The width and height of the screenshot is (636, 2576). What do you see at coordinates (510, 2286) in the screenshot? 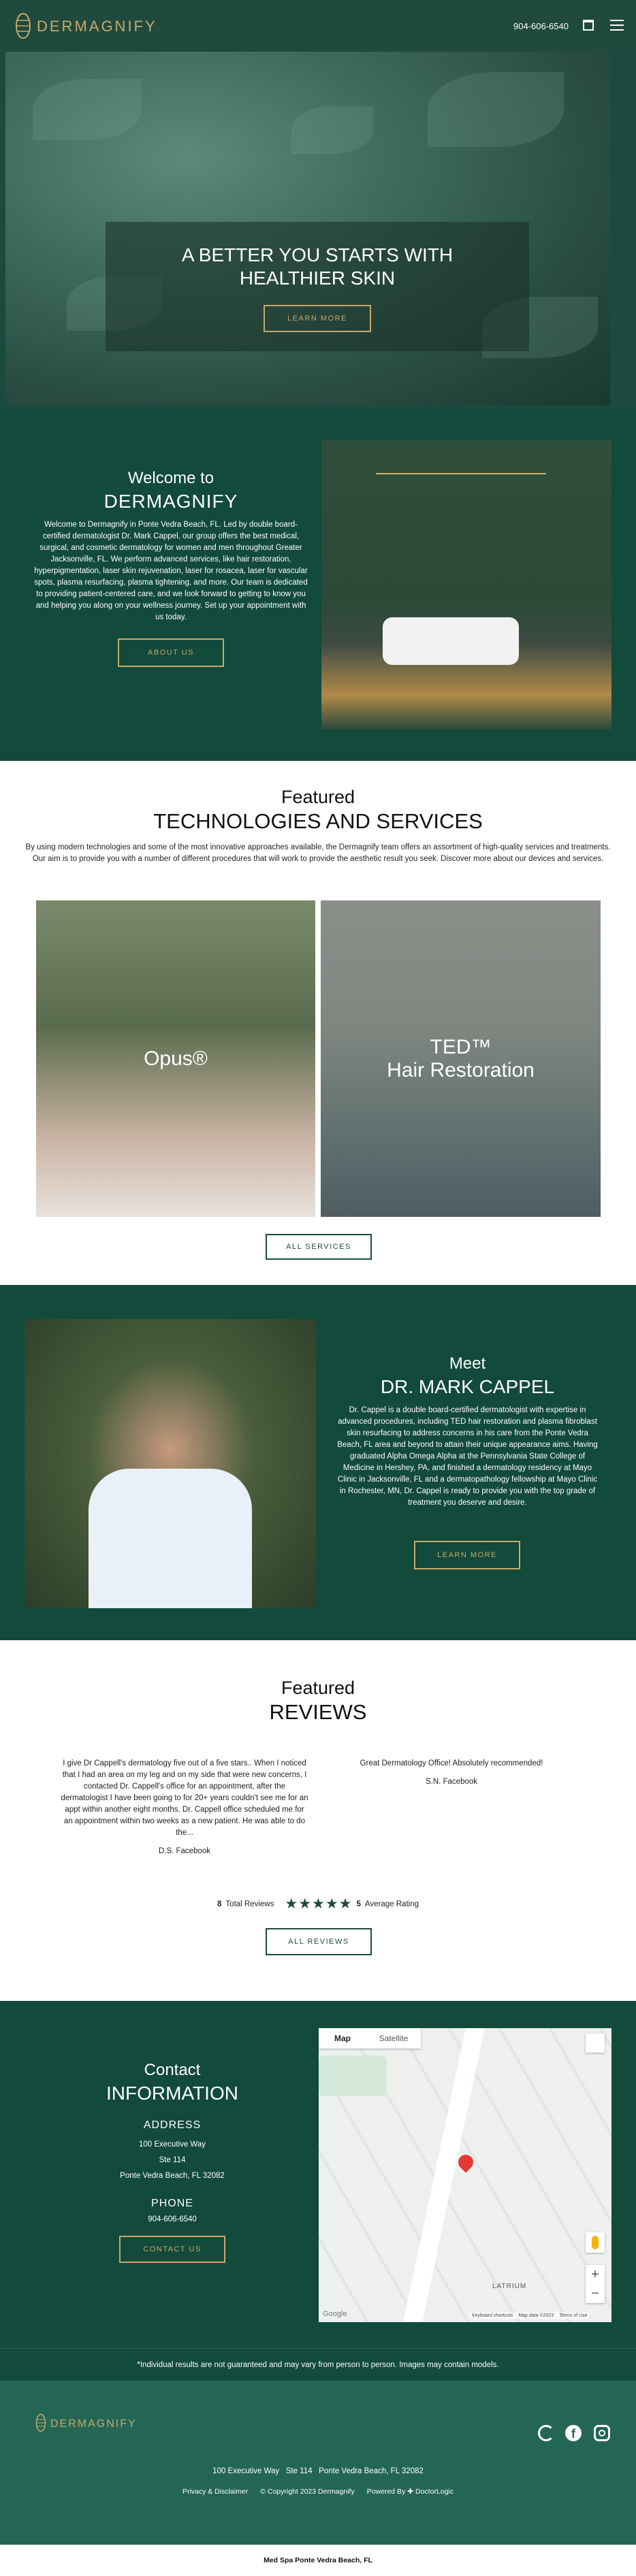
I see `map-place-label: LATRIUM` at bounding box center [510, 2286].